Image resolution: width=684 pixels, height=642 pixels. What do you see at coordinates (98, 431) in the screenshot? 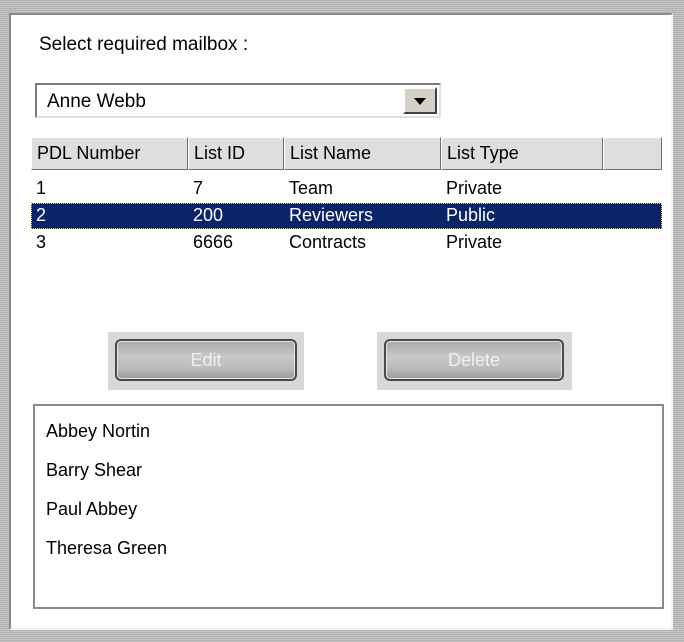
I see `list-item: Abbey Nortin` at bounding box center [98, 431].